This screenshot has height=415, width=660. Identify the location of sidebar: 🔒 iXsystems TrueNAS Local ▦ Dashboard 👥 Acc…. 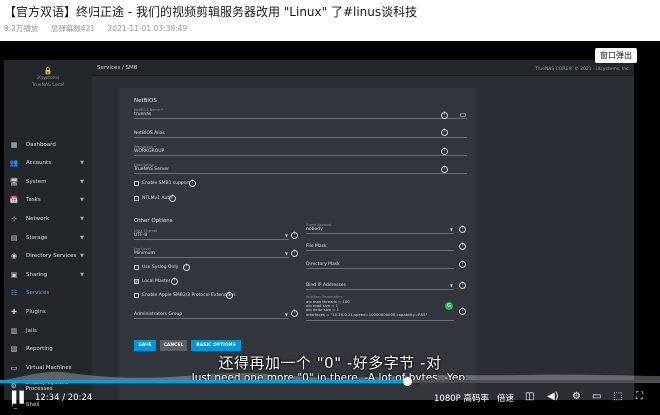
(48, 234).